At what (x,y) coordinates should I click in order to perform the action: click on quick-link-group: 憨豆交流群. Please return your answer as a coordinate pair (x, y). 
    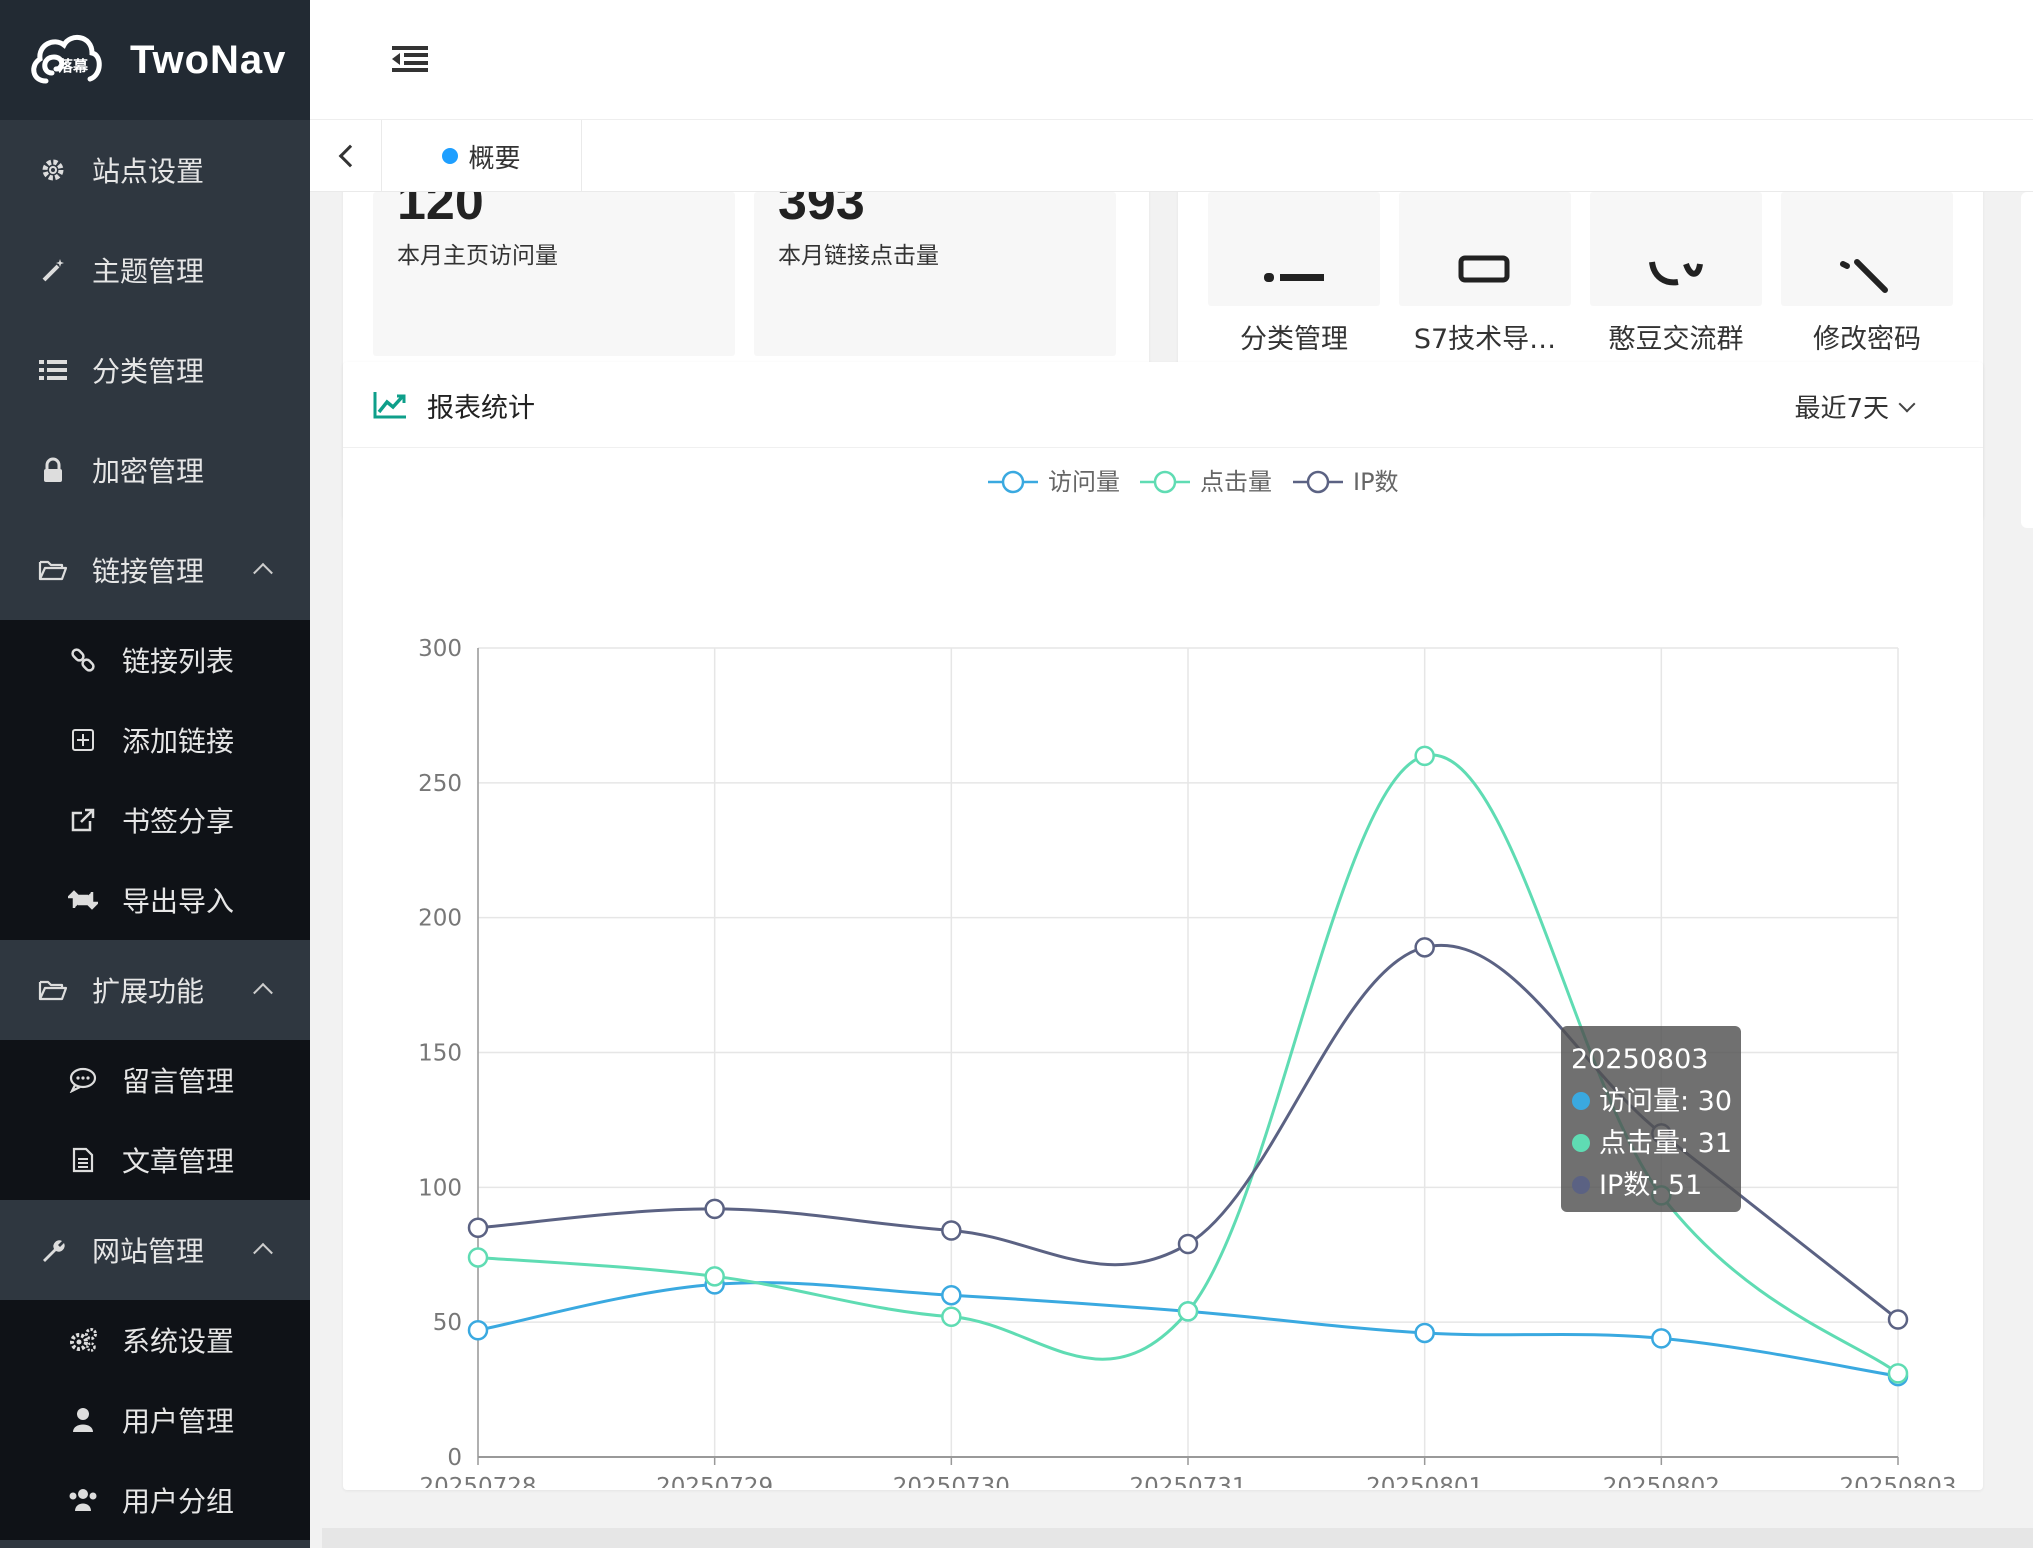
    Looking at the image, I should click on (1676, 287).